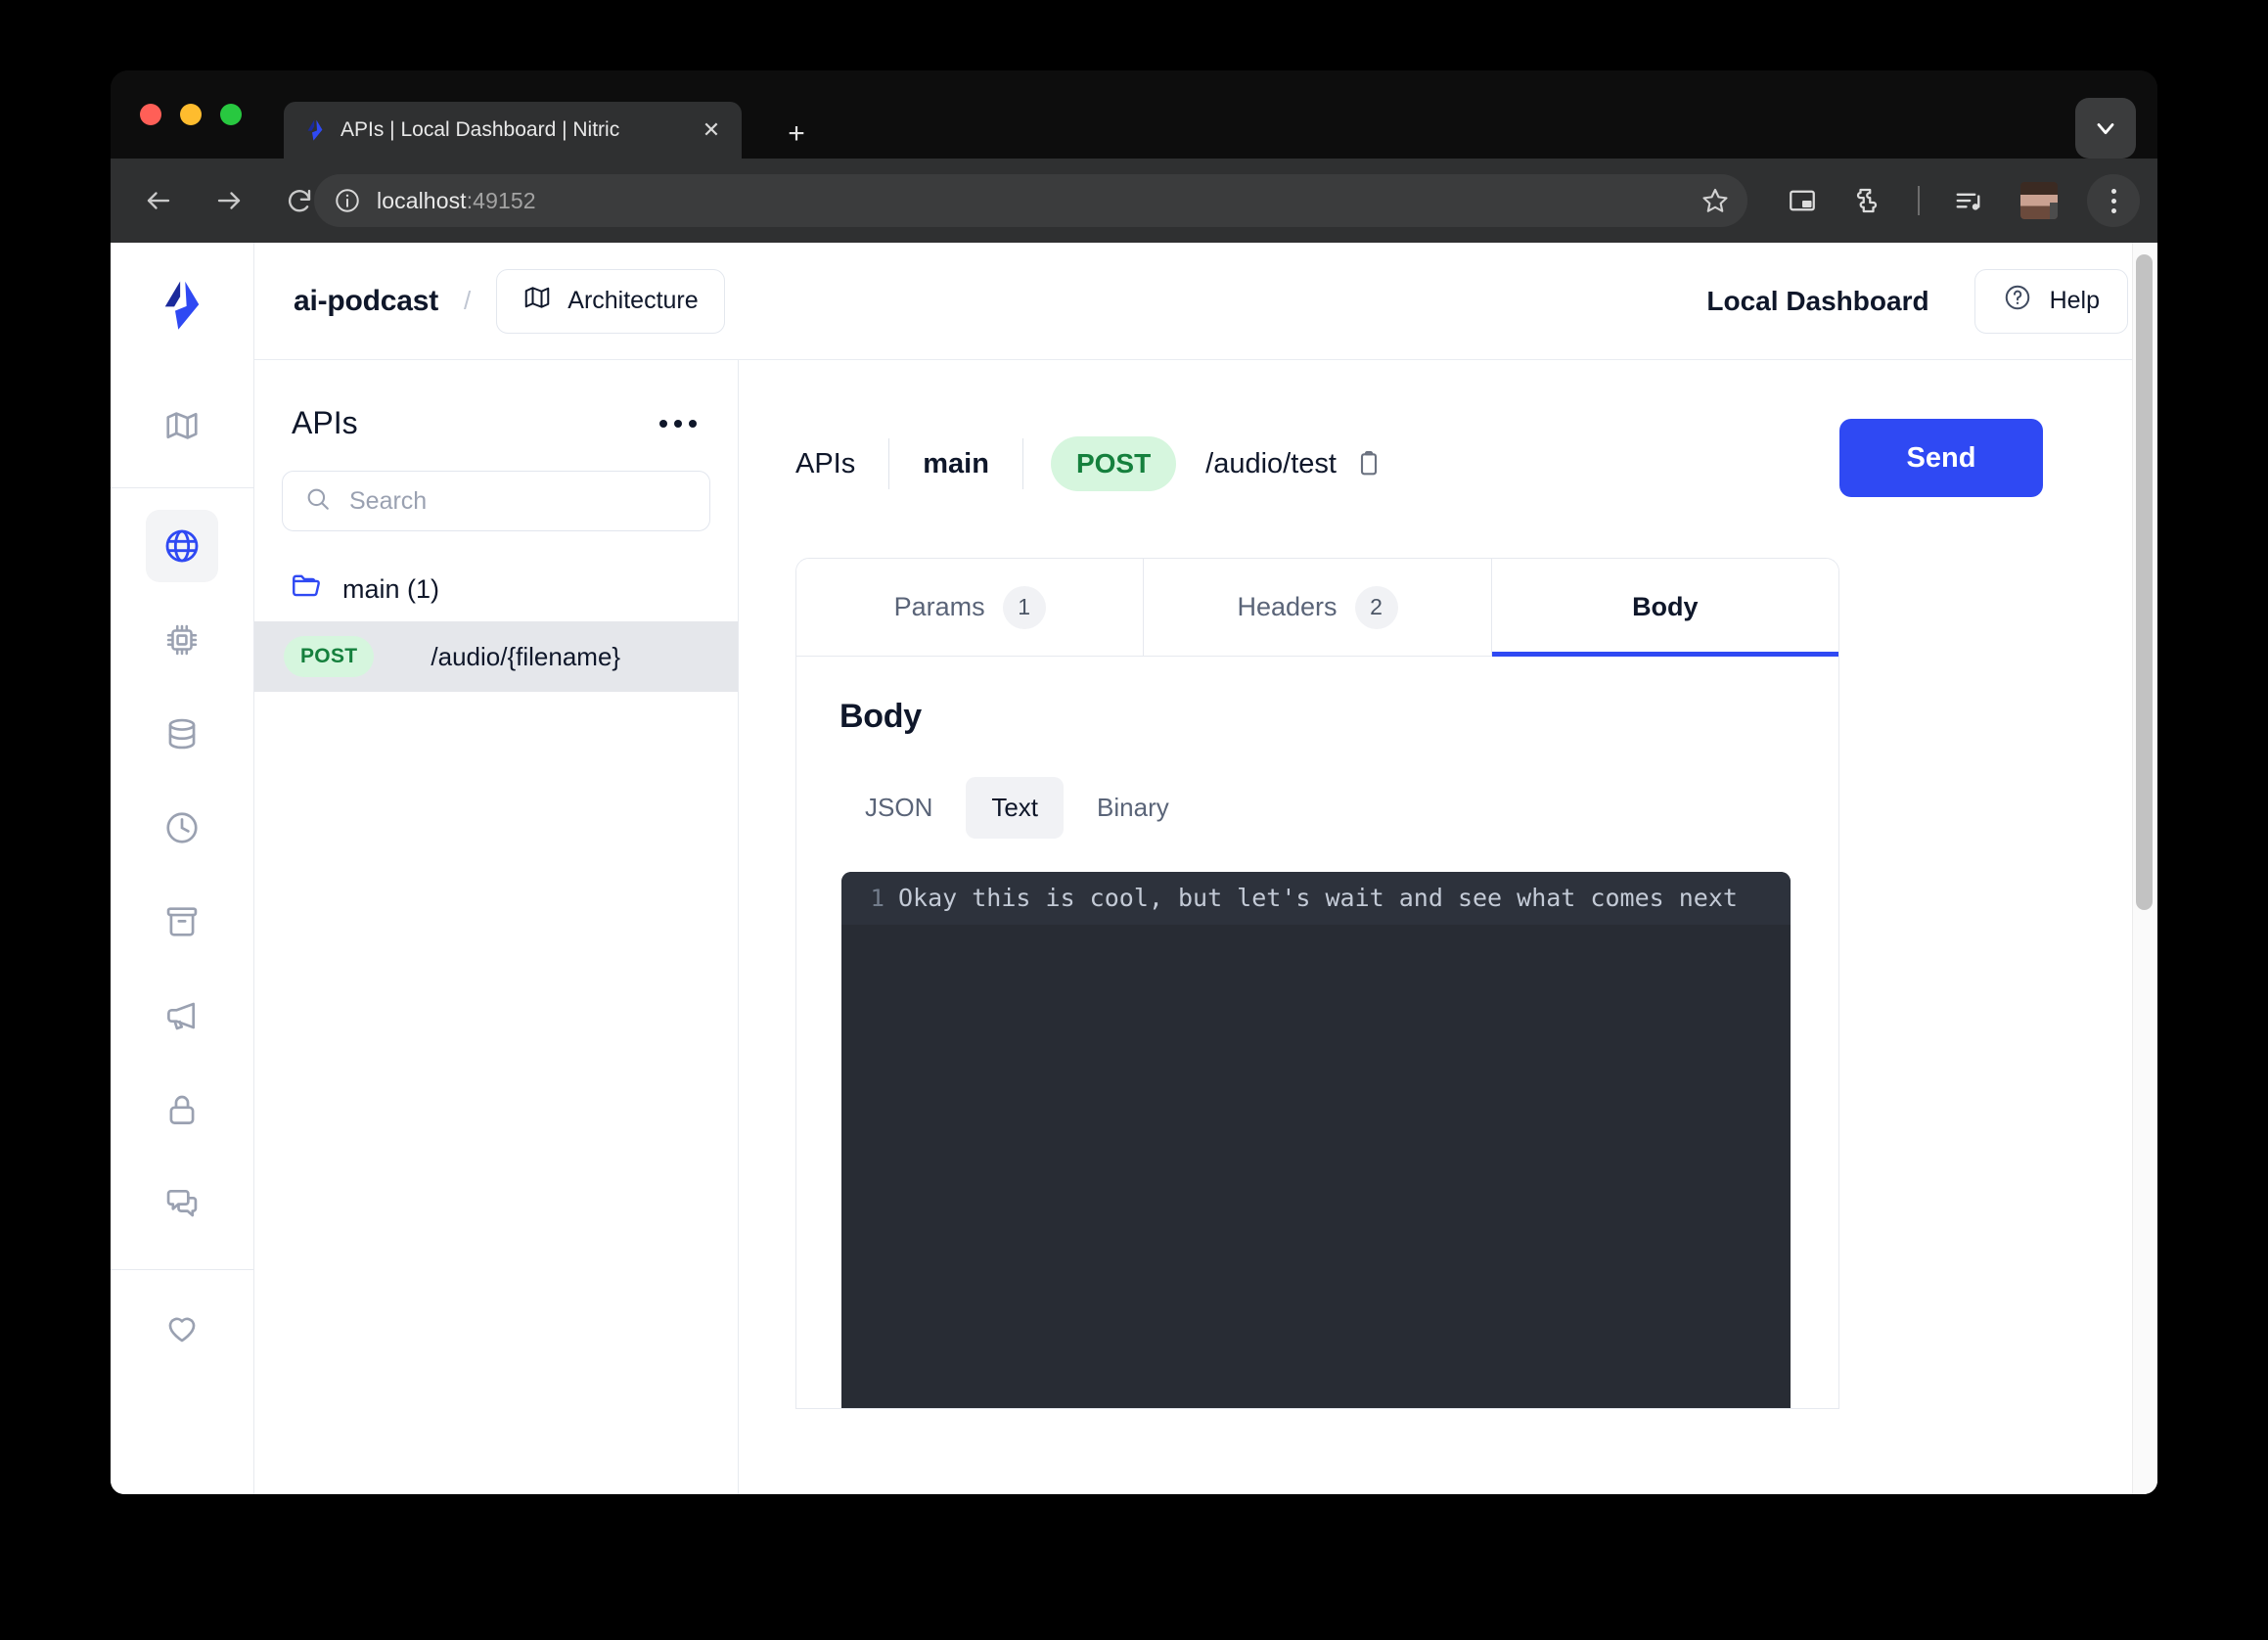 This screenshot has height=1640, width=2268. What do you see at coordinates (1271, 463) in the screenshot?
I see `request-path: /audio/test` at bounding box center [1271, 463].